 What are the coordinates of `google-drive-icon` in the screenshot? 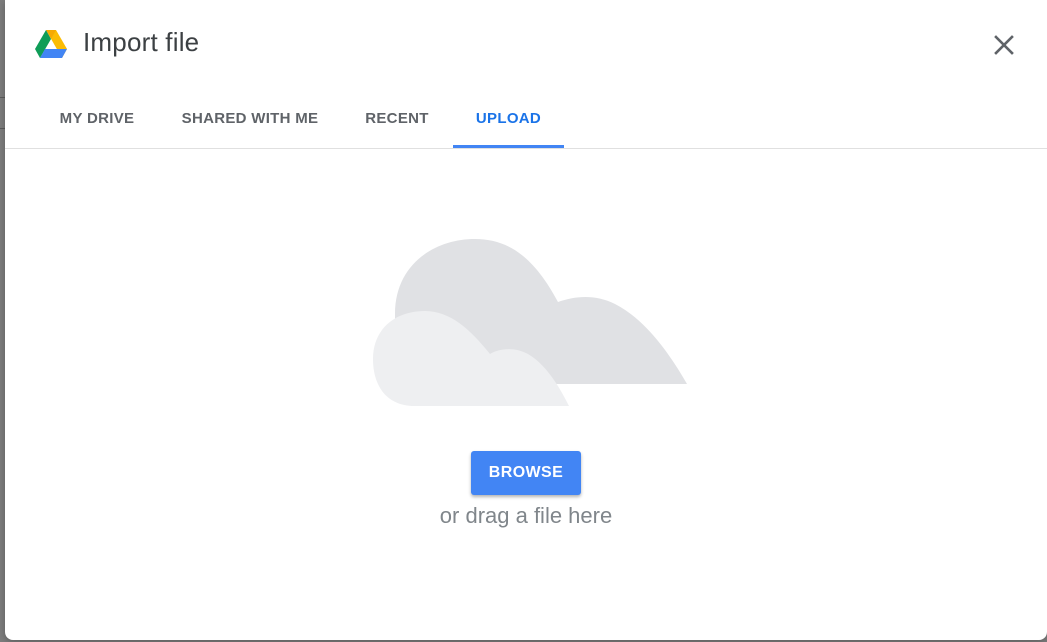 It's located at (51, 44).